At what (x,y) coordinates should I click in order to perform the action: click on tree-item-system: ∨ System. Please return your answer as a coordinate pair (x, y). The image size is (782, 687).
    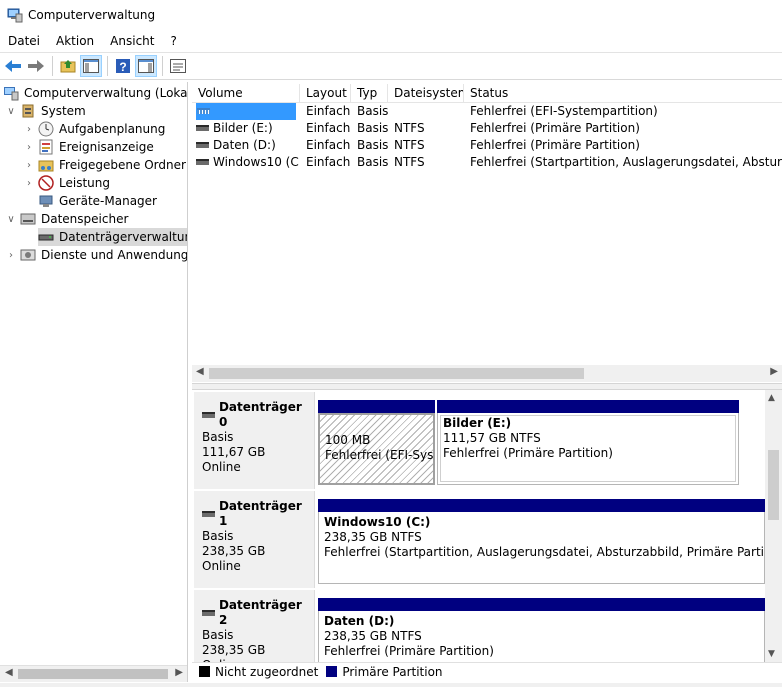
    Looking at the image, I should click on (45, 111).